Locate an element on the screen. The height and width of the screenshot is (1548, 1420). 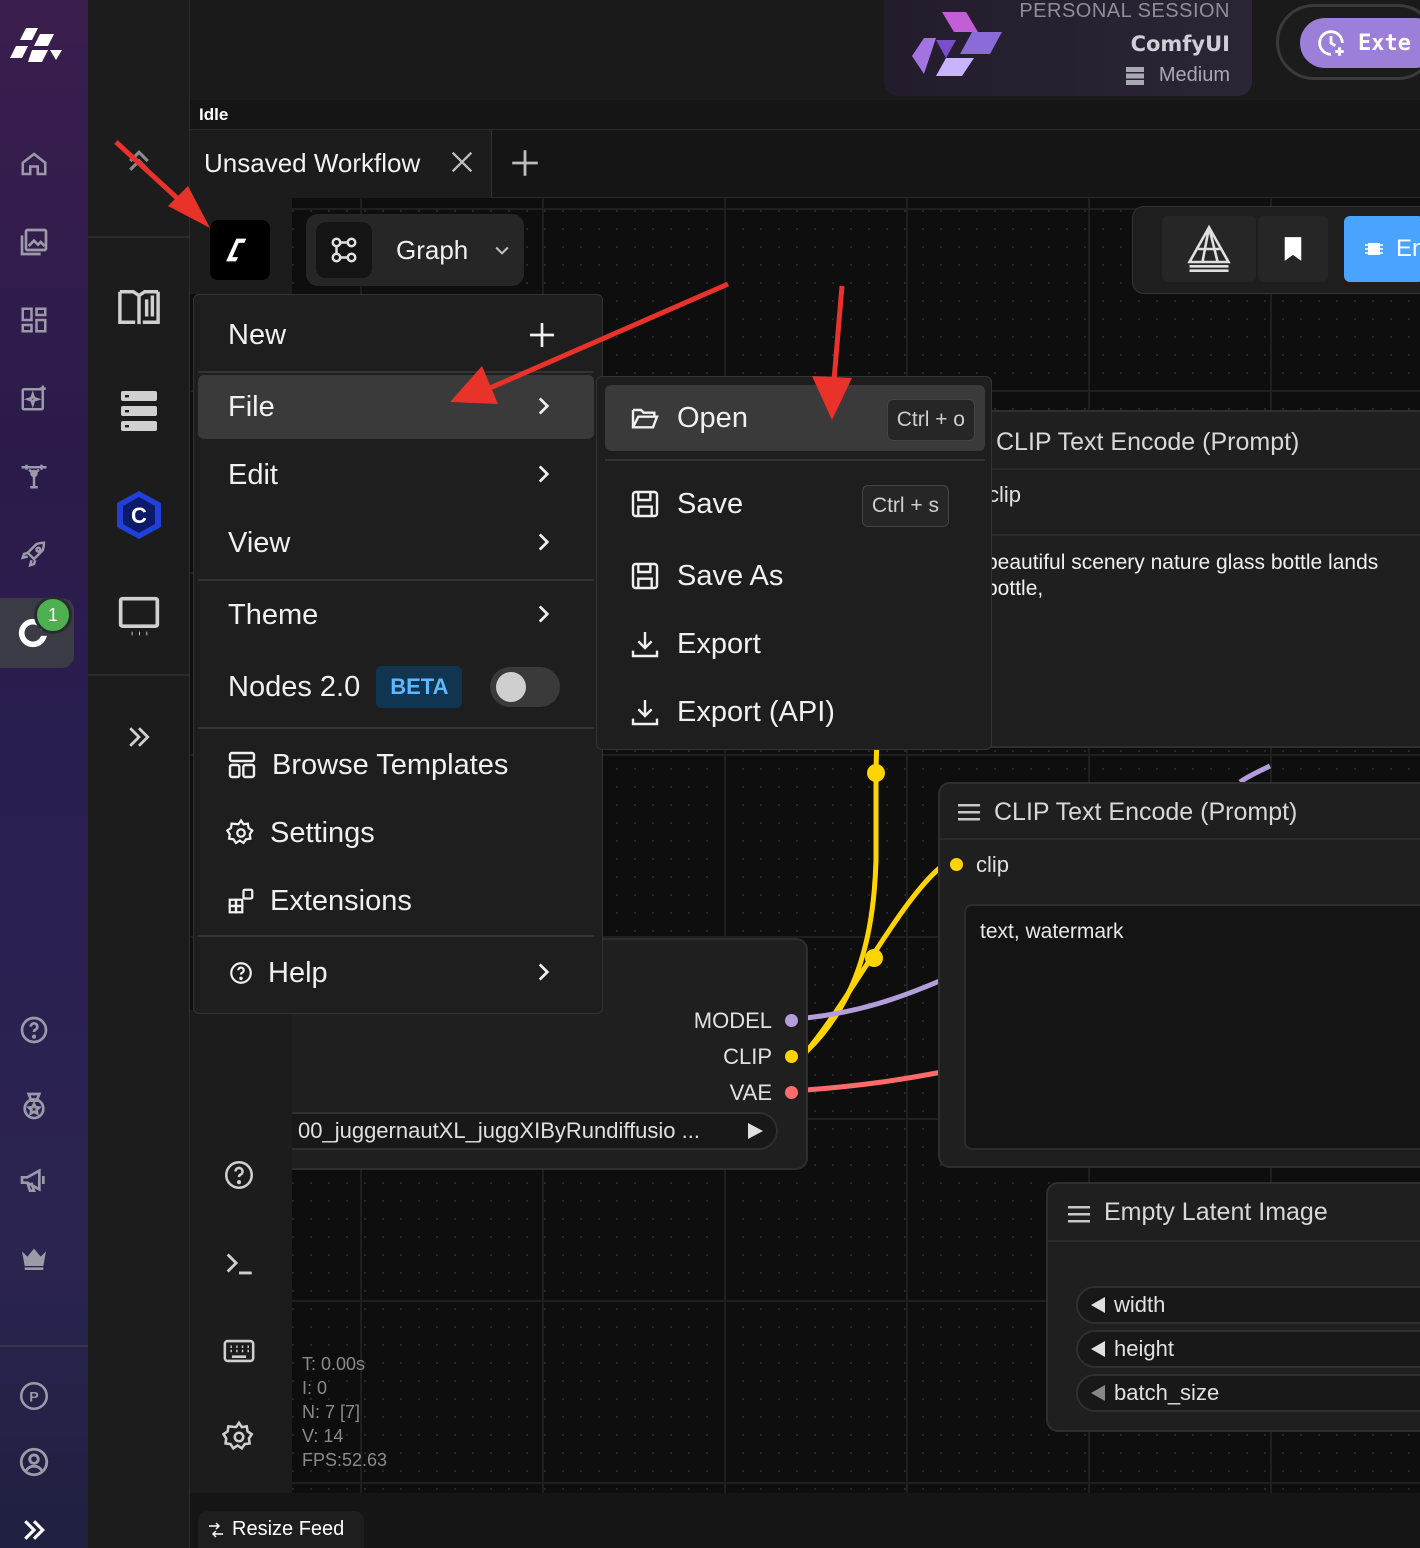
arrow-to-open is located at coordinates (832, 352).